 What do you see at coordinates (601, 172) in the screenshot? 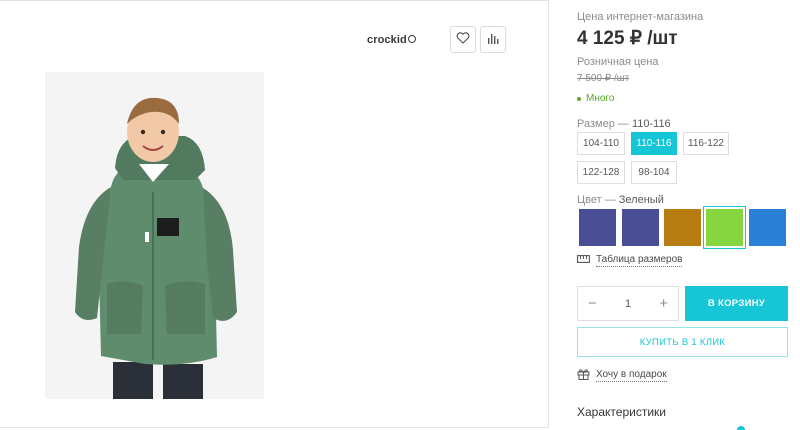
I see `size-option: 122-128` at bounding box center [601, 172].